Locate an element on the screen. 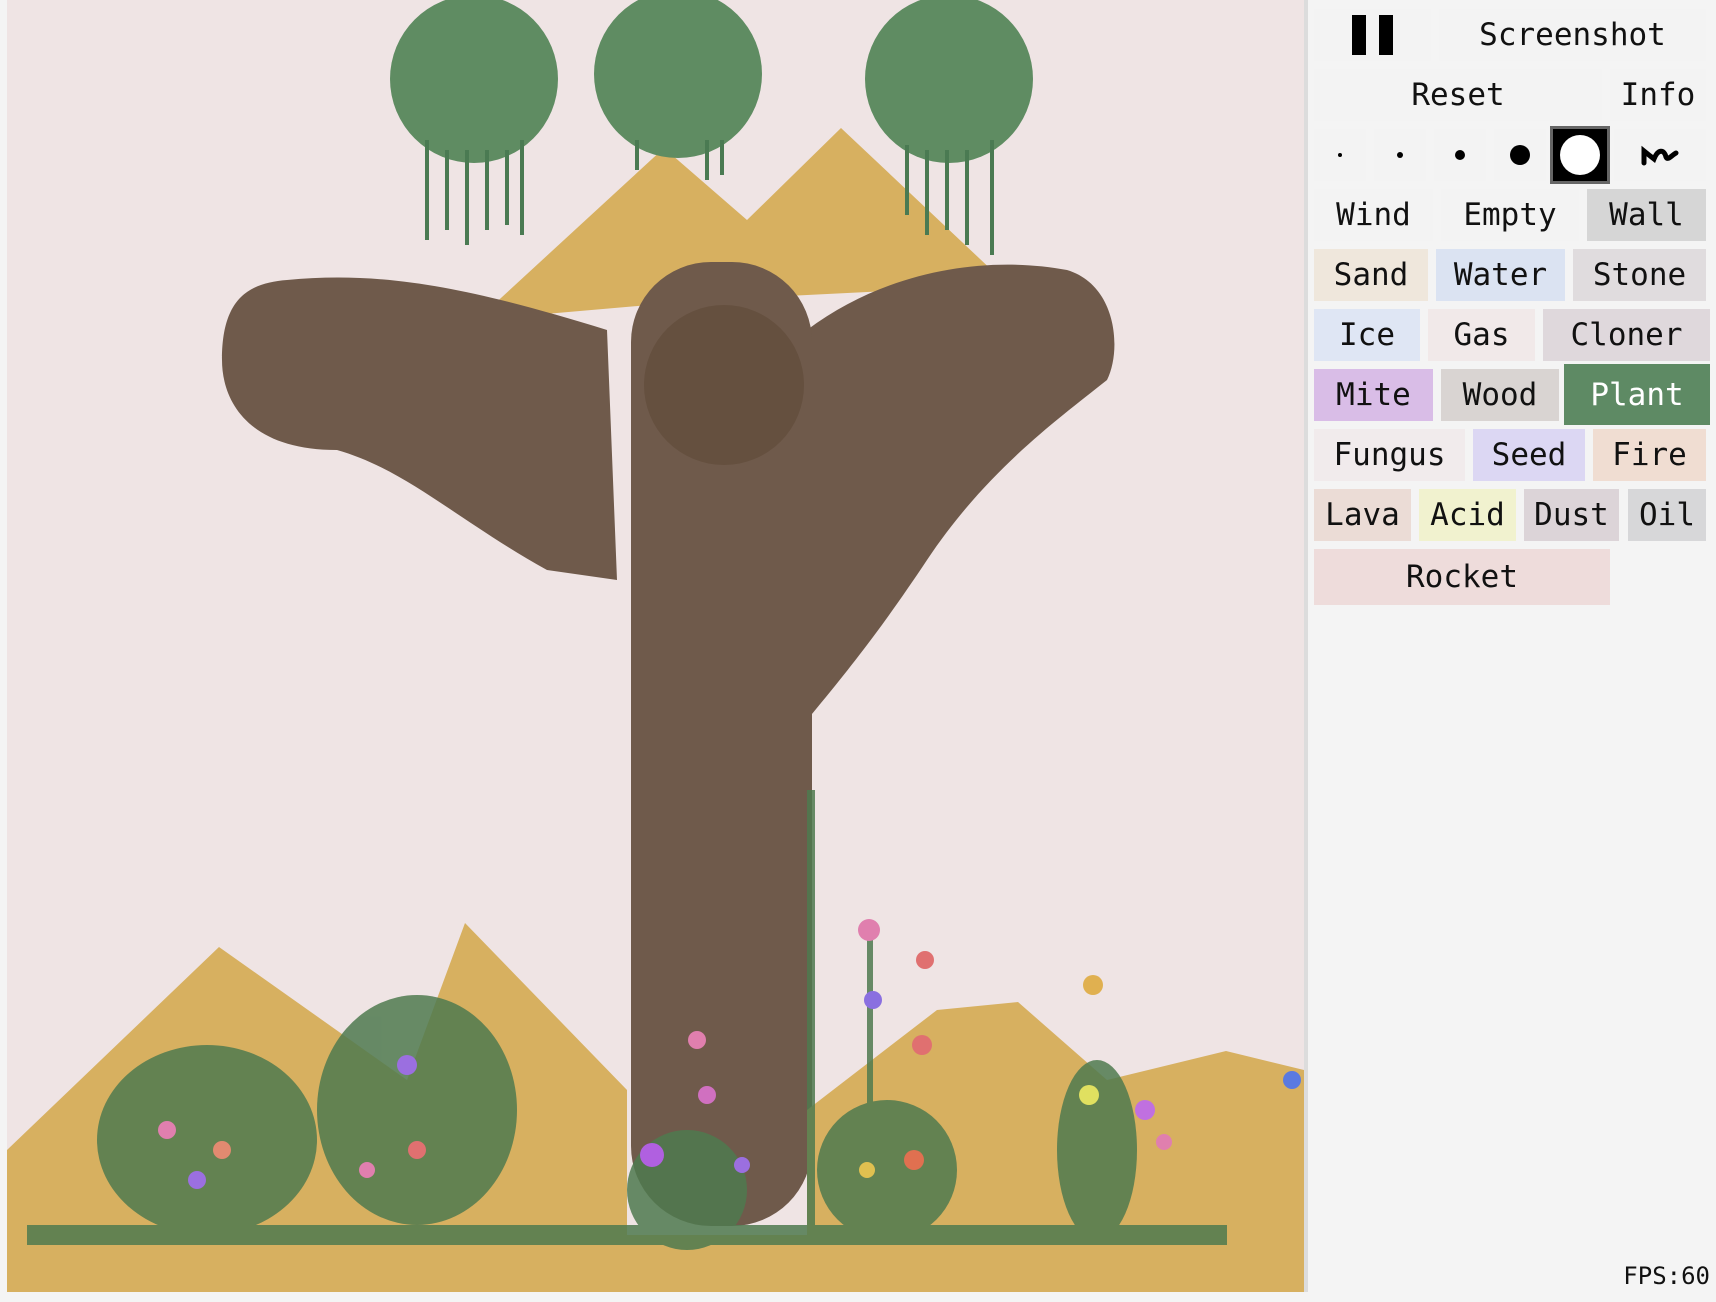 This screenshot has width=1716, height=1302. element-button-sand: Sand is located at coordinates (1371, 275).